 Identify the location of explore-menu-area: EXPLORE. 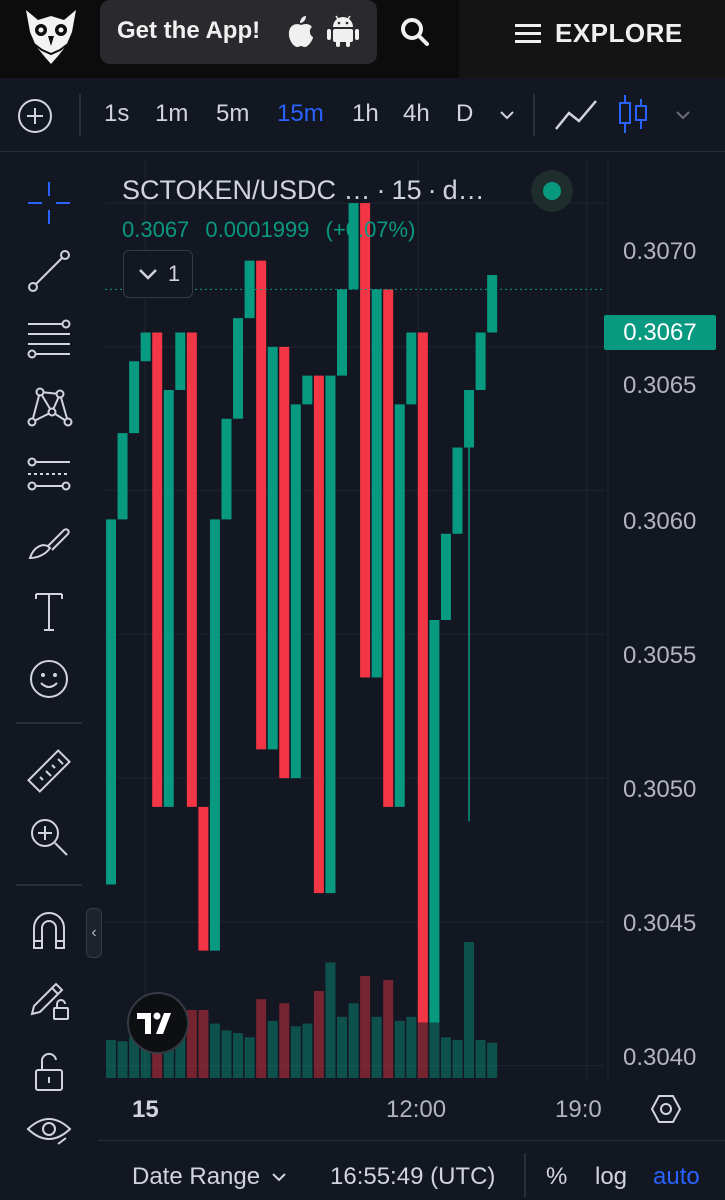
(592, 39).